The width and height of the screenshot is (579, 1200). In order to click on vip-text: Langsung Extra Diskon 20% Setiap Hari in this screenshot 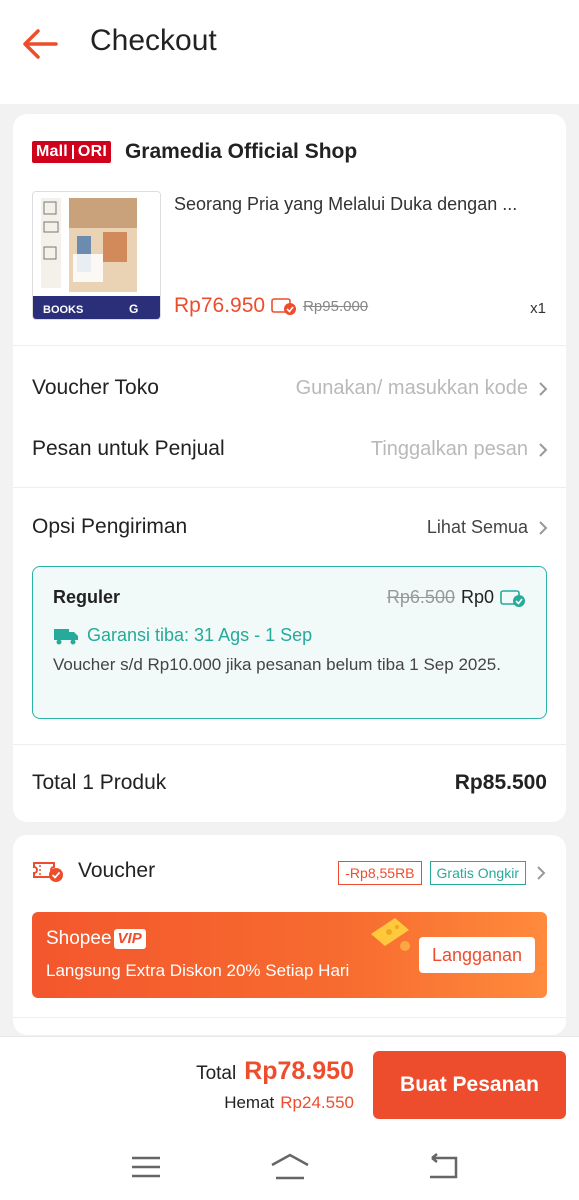, I will do `click(198, 970)`.